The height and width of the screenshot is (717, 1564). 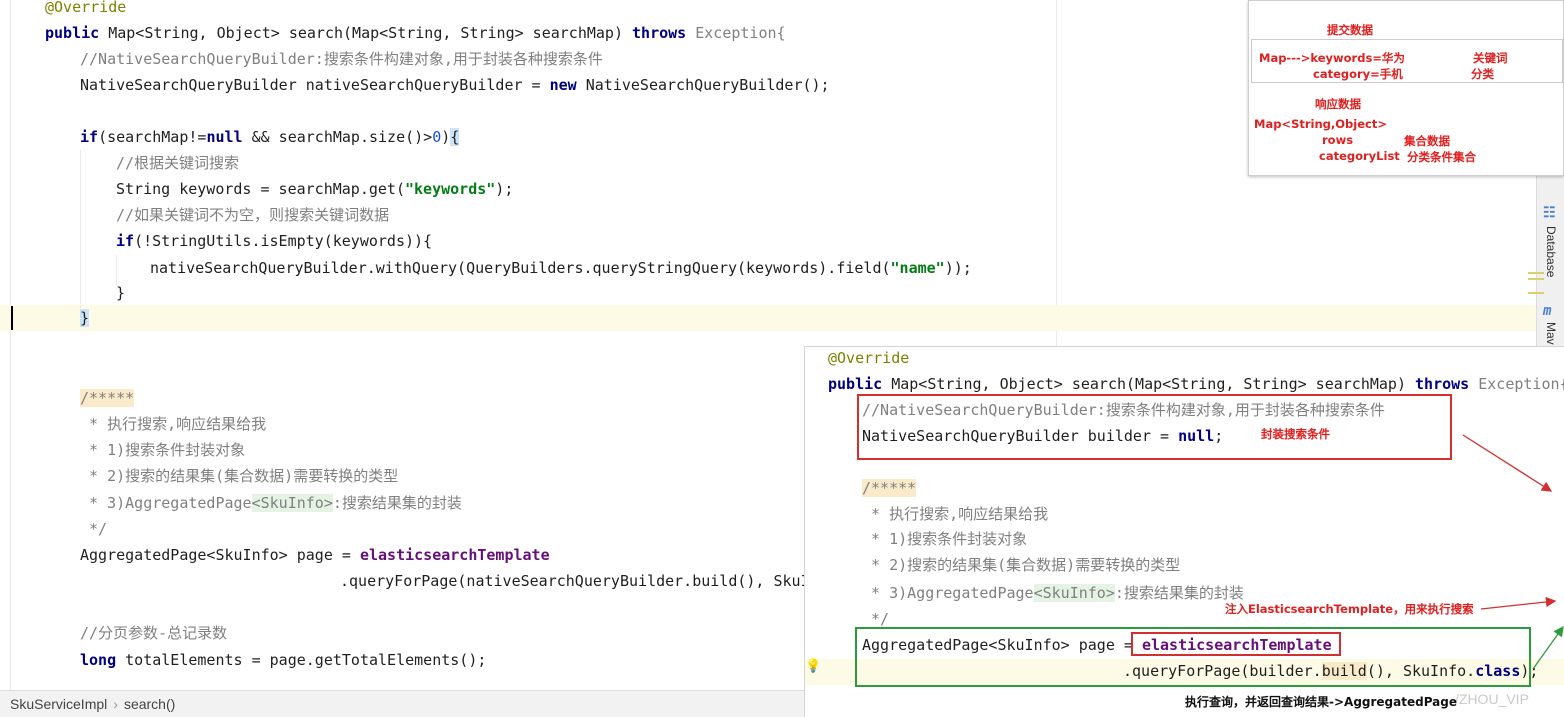 What do you see at coordinates (1551, 333) in the screenshot?
I see `tab-maven: Mav` at bounding box center [1551, 333].